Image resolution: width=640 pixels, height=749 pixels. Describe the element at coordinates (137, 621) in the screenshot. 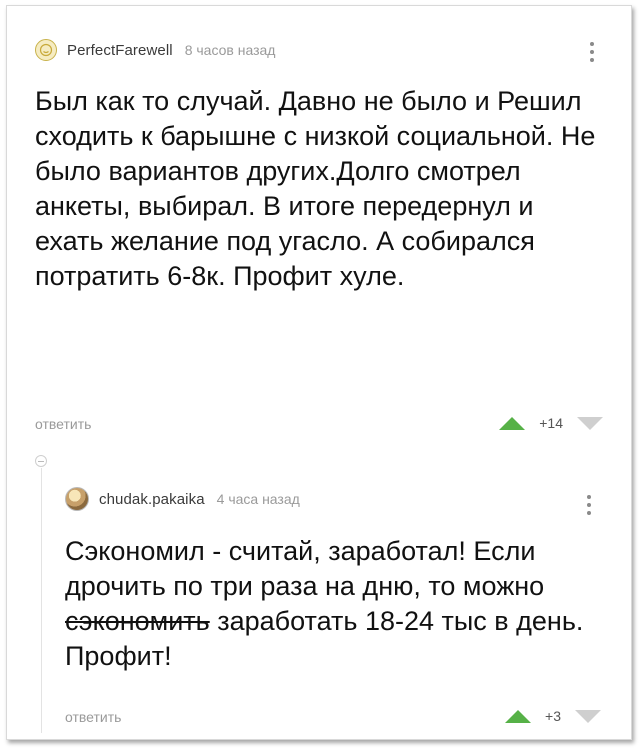

I see `strikethrough-text: сэкономить` at that location.